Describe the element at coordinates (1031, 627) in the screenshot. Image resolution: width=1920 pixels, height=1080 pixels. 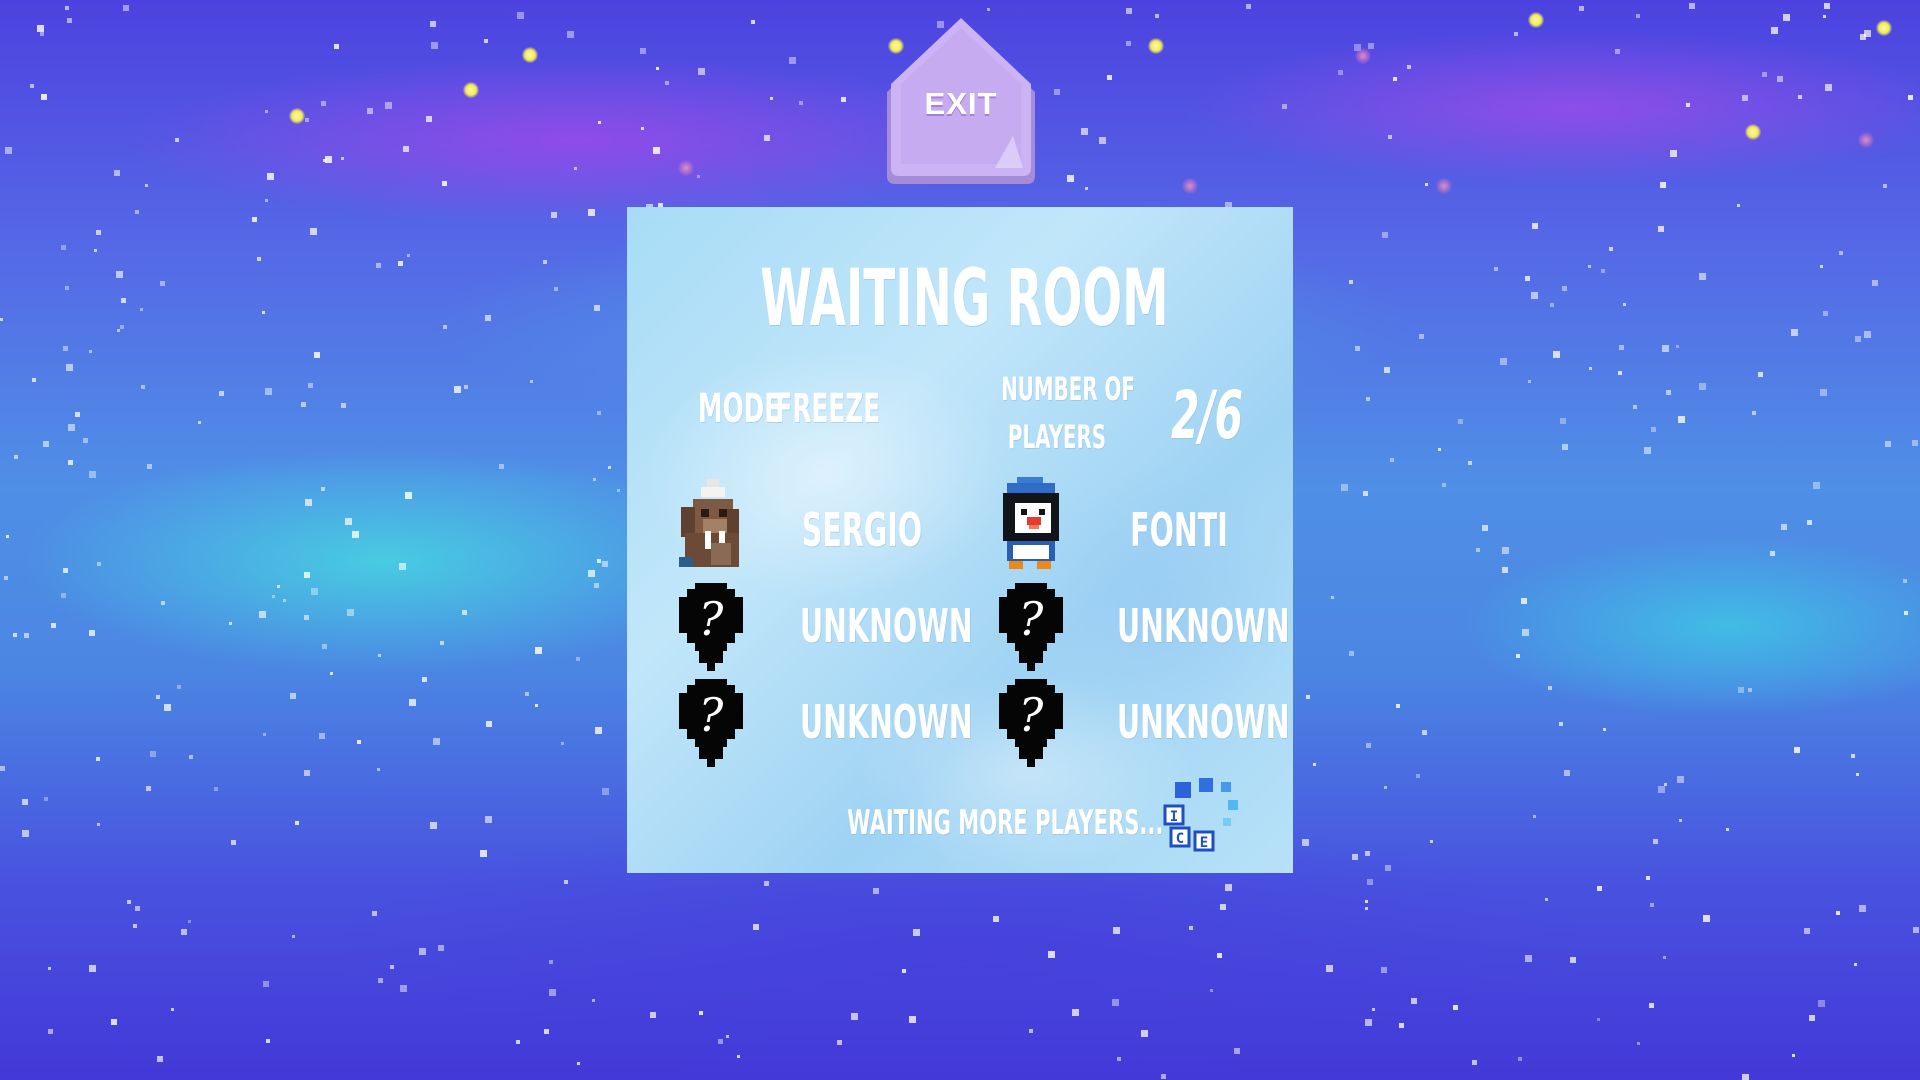
I see `unknown-player-icon: ?` at that location.